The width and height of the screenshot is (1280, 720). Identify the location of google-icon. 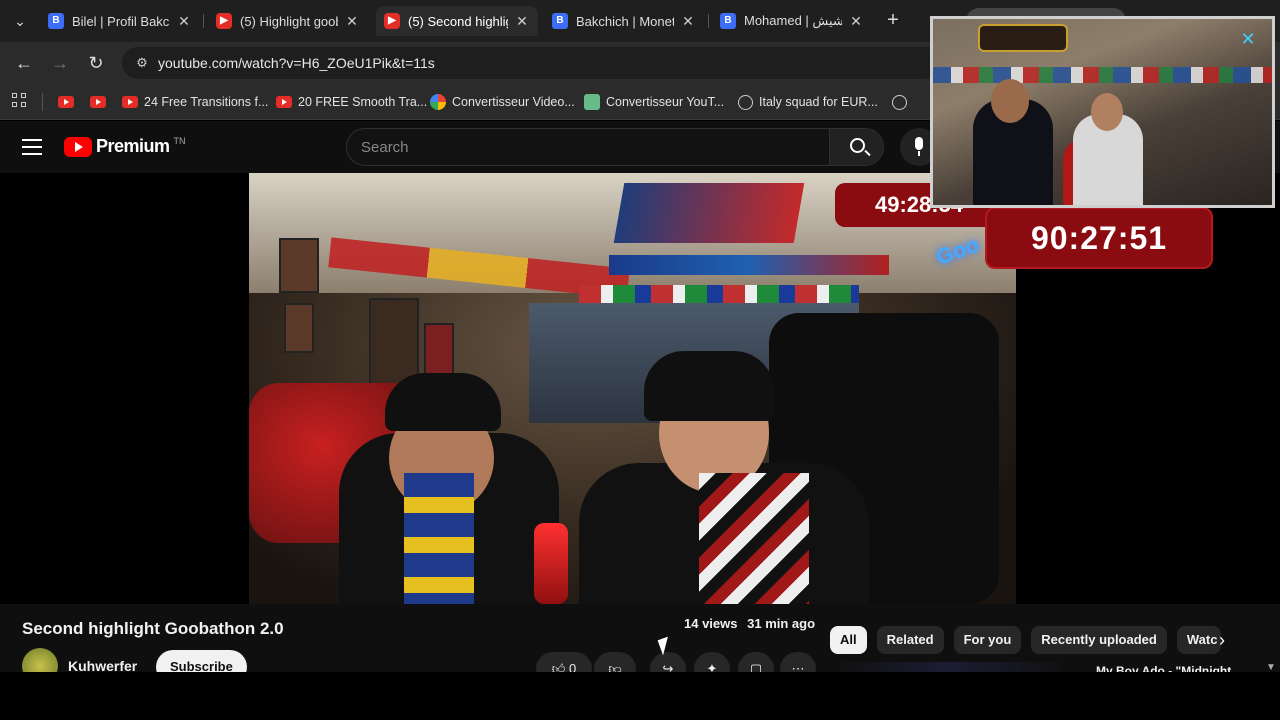
(438, 102).